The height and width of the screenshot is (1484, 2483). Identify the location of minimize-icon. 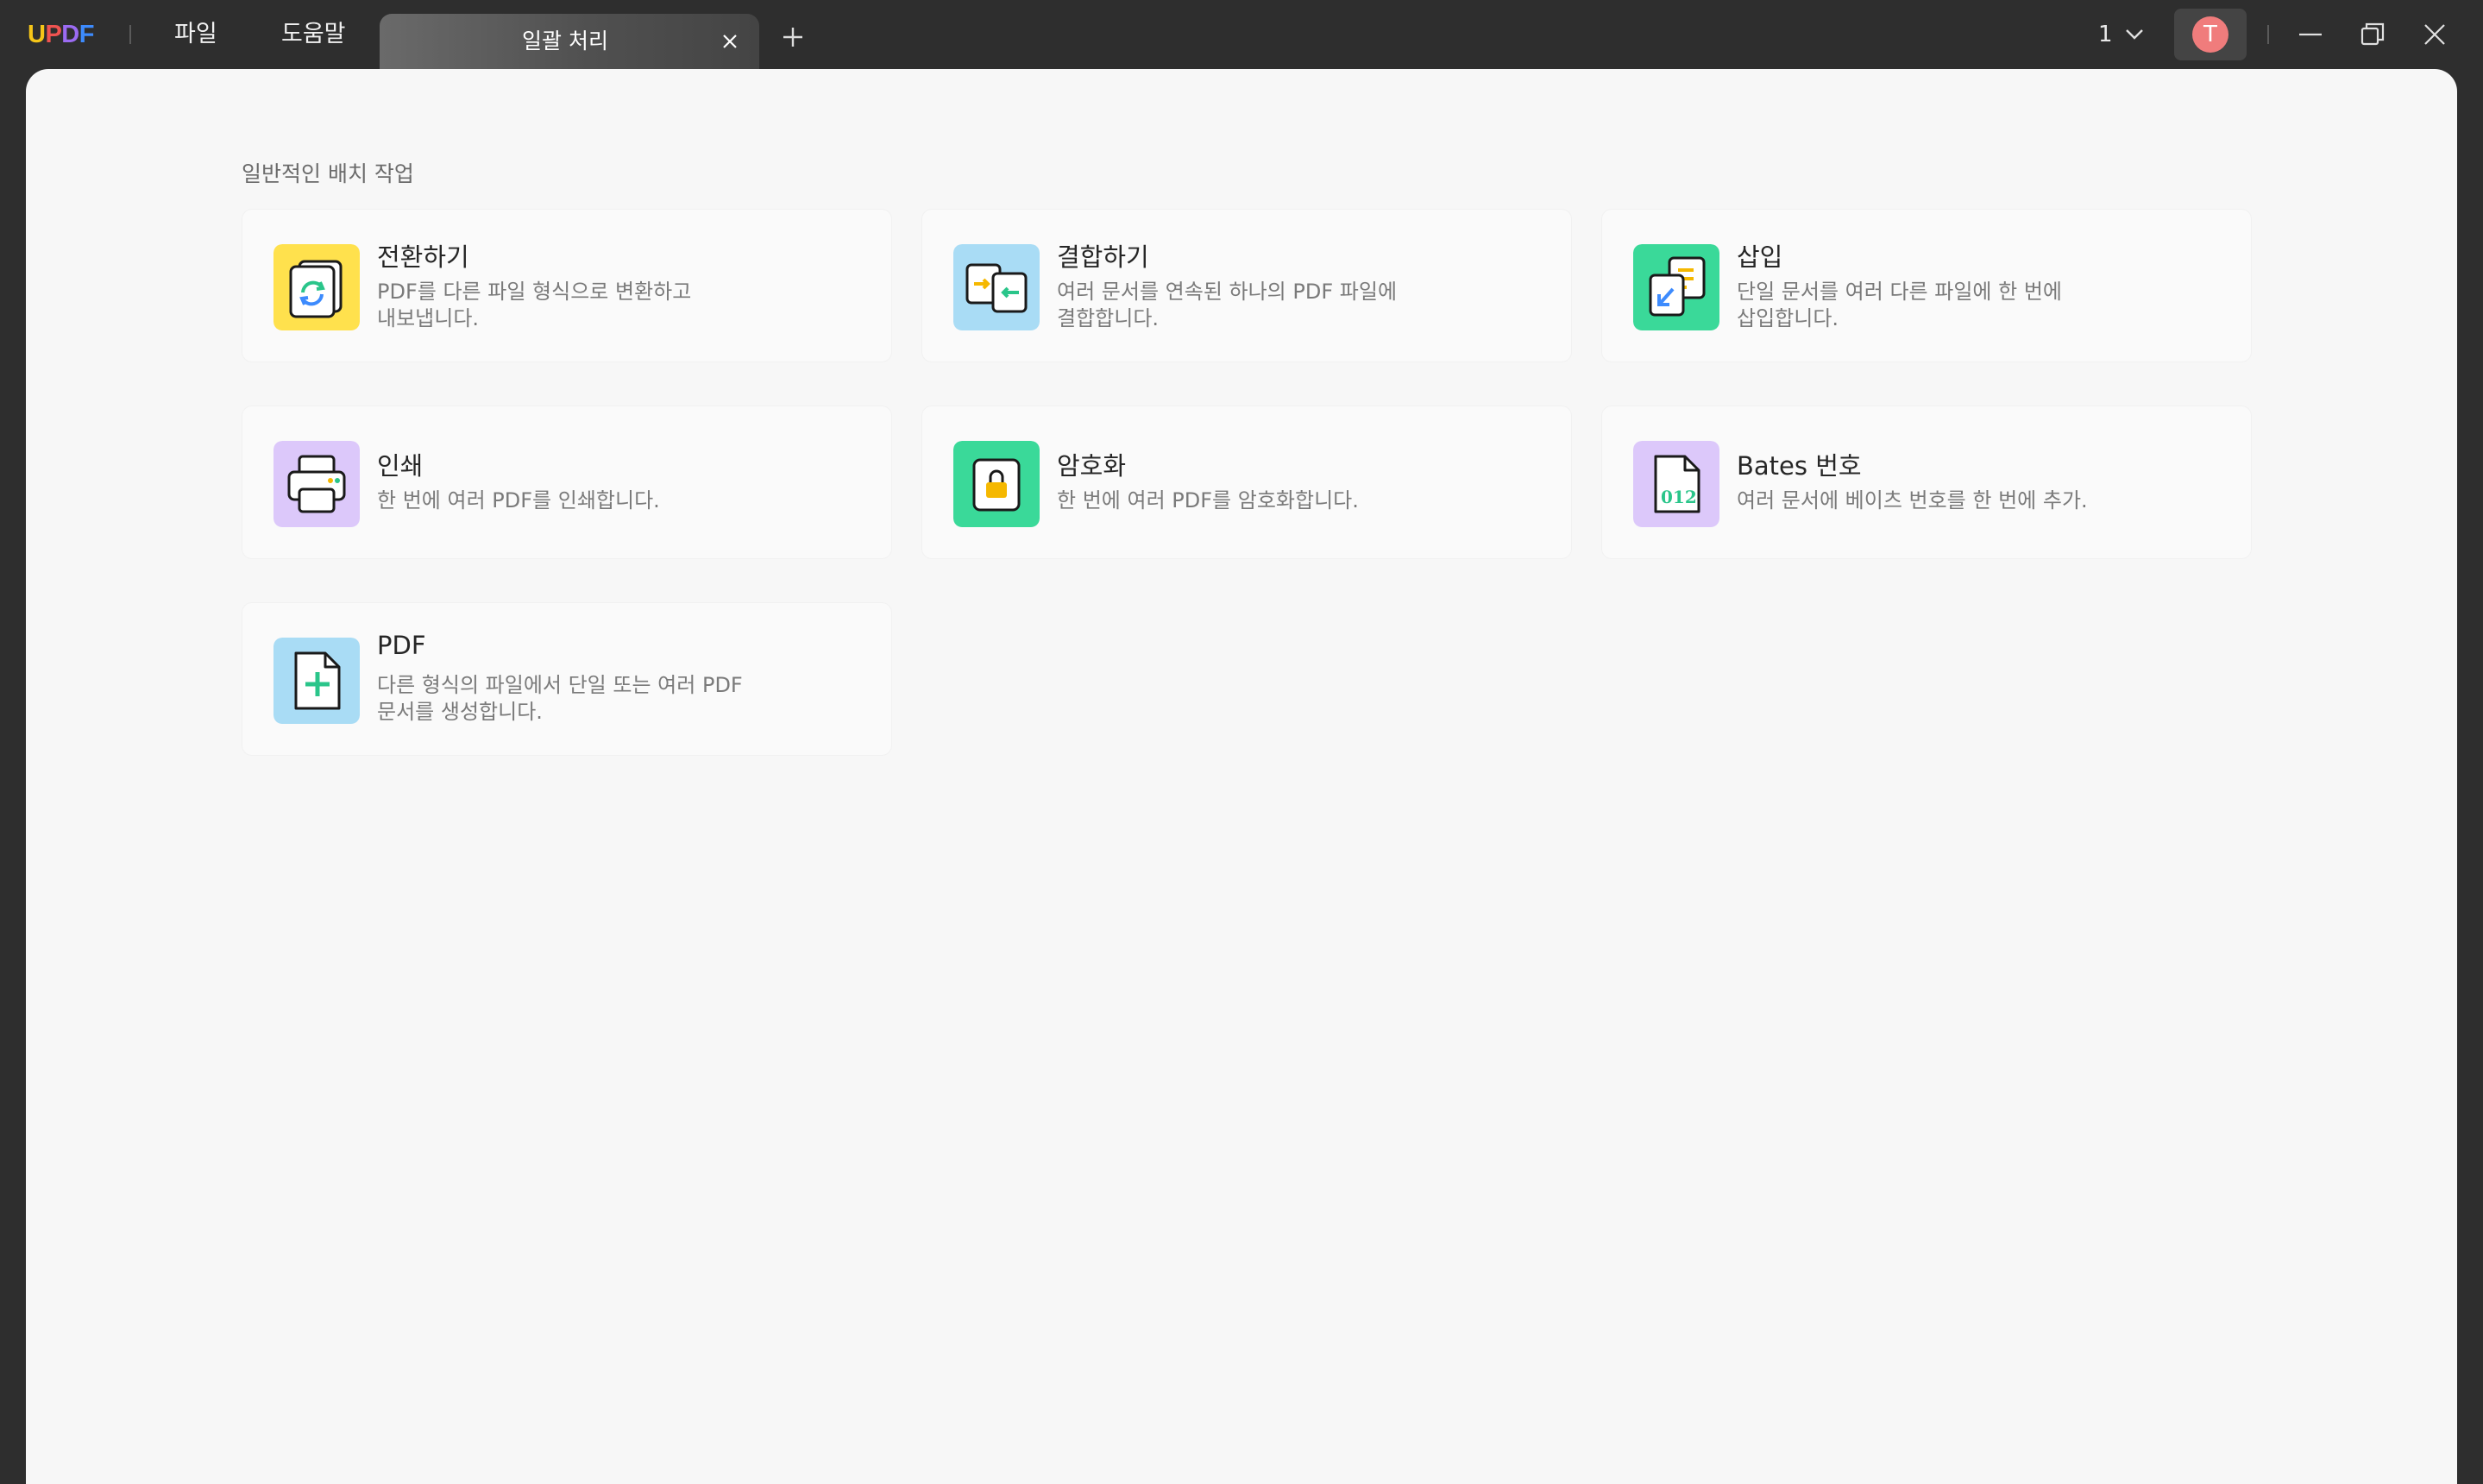
(2310, 34).